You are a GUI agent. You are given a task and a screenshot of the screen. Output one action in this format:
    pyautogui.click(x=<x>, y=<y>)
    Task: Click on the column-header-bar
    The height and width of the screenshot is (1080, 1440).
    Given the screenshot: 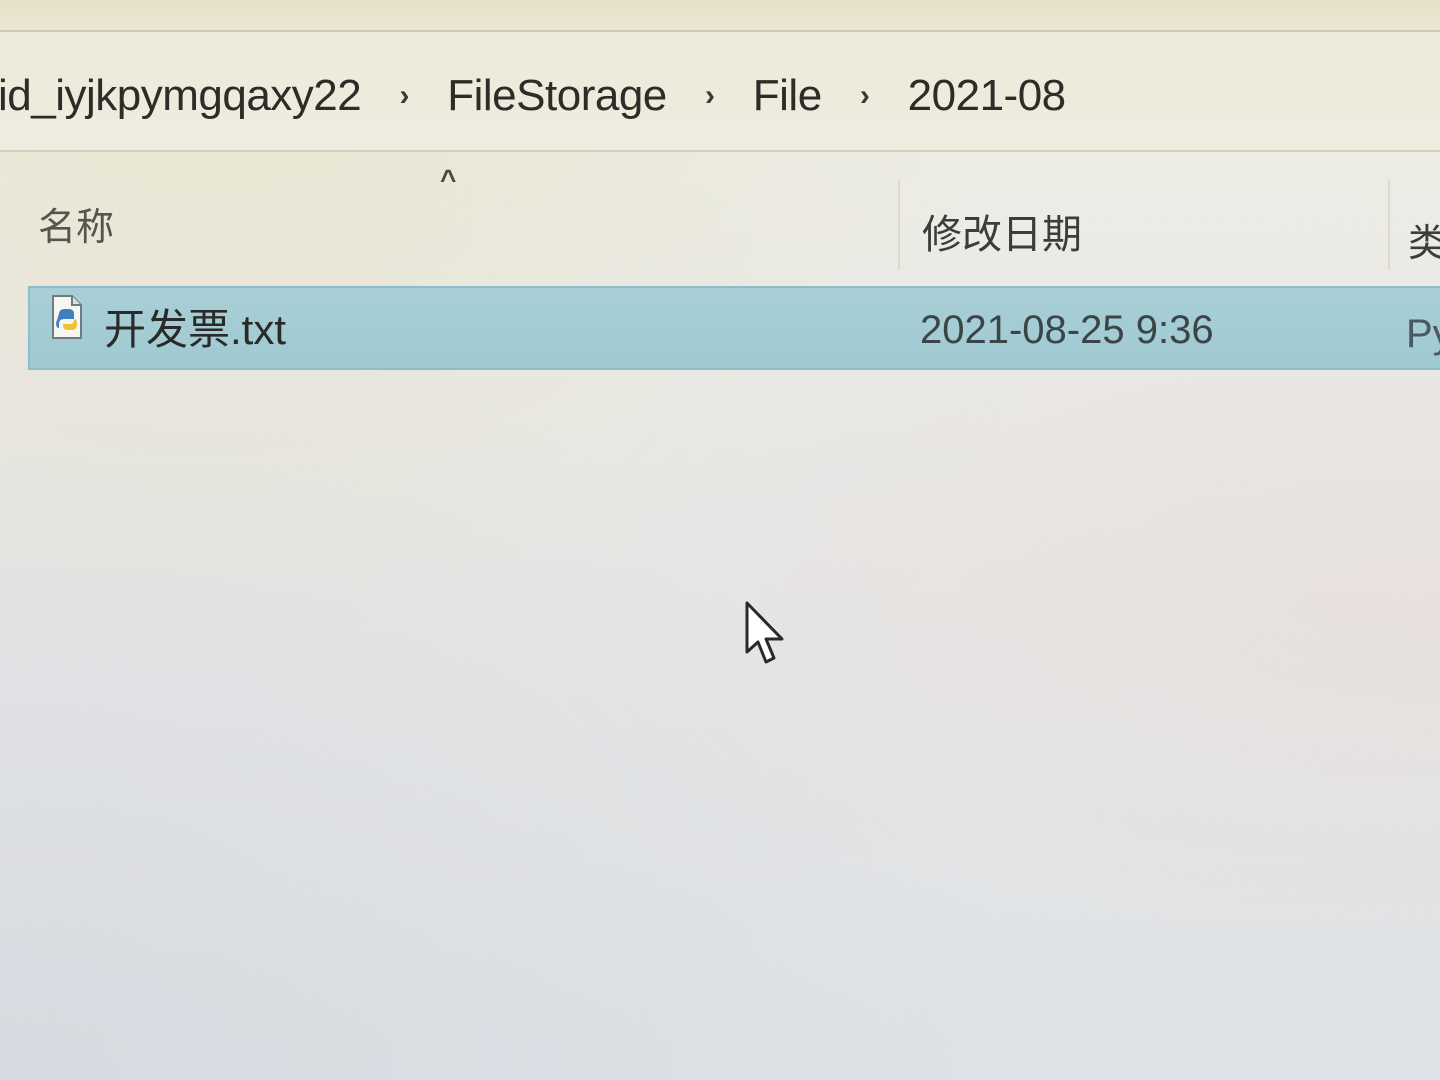 What is the action you would take?
    pyautogui.click(x=720, y=211)
    